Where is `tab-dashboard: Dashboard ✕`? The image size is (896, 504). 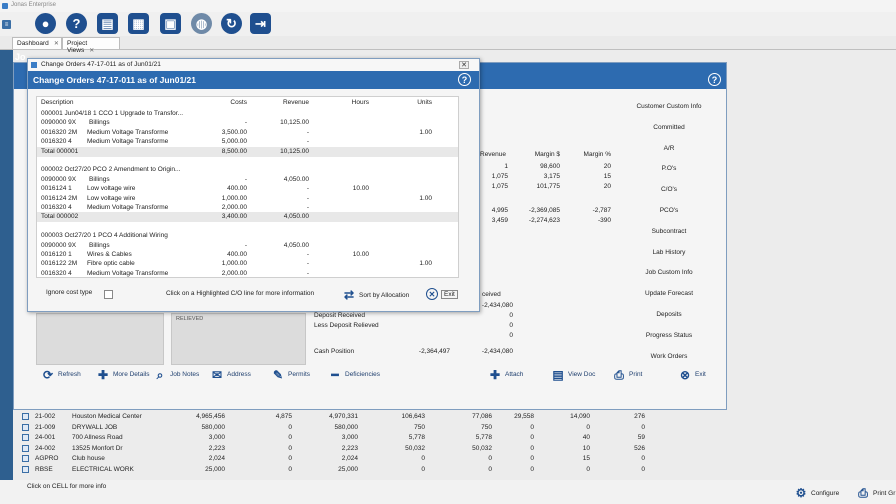
tab-dashboard: Dashboard ✕ is located at coordinates (37, 43).